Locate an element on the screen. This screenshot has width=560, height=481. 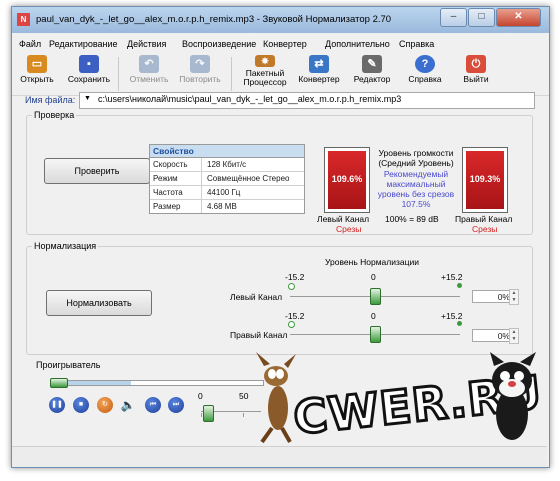
left-percent-input: 0% is located at coordinates (493, 296).